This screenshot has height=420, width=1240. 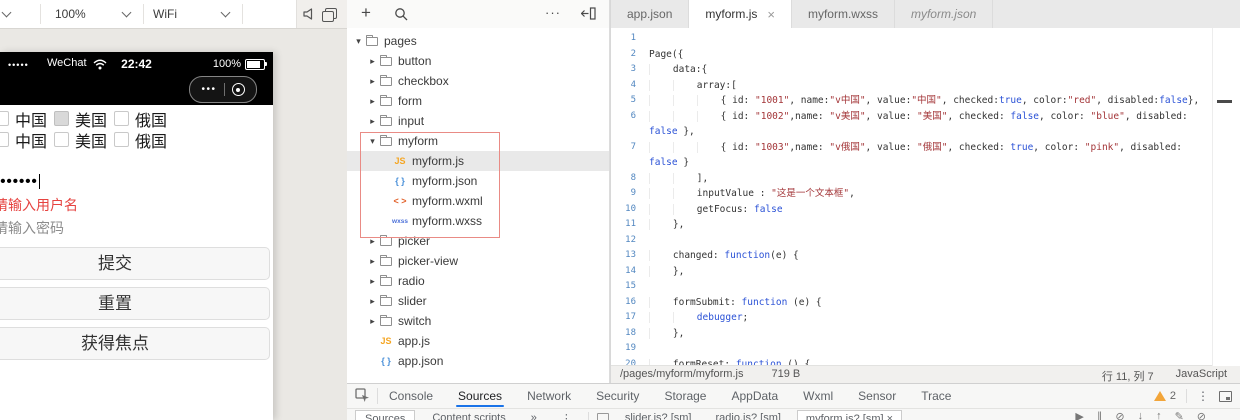 What do you see at coordinates (1079, 415) in the screenshot?
I see `resume-icon: ▶` at bounding box center [1079, 415].